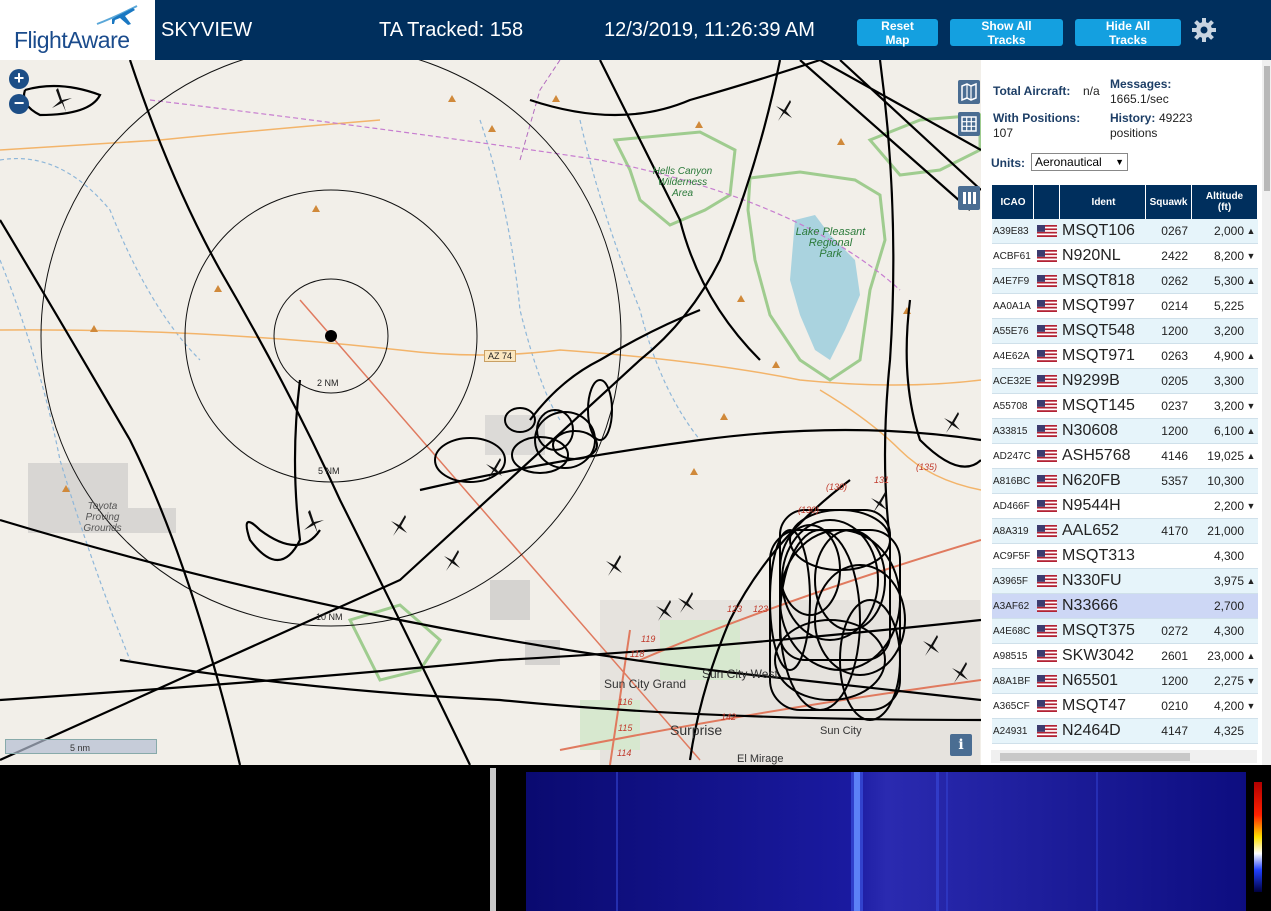 This screenshot has width=1271, height=911. Describe the element at coordinates (1125, 631) in the screenshot. I see `table-row: A4E68C MSQT375 0272 4,300` at that location.